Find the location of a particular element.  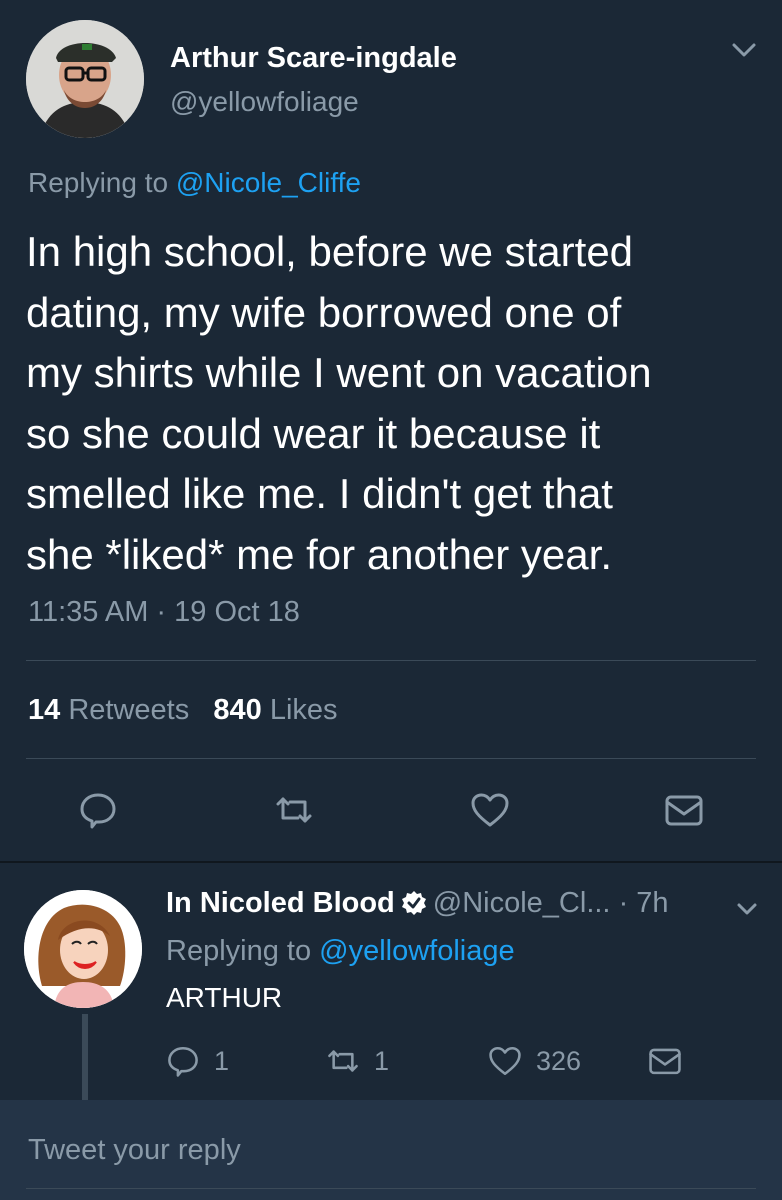

reply-header: In Nicoled Blood @Nicole_Cl... · 7h is located at coordinates (417, 903).